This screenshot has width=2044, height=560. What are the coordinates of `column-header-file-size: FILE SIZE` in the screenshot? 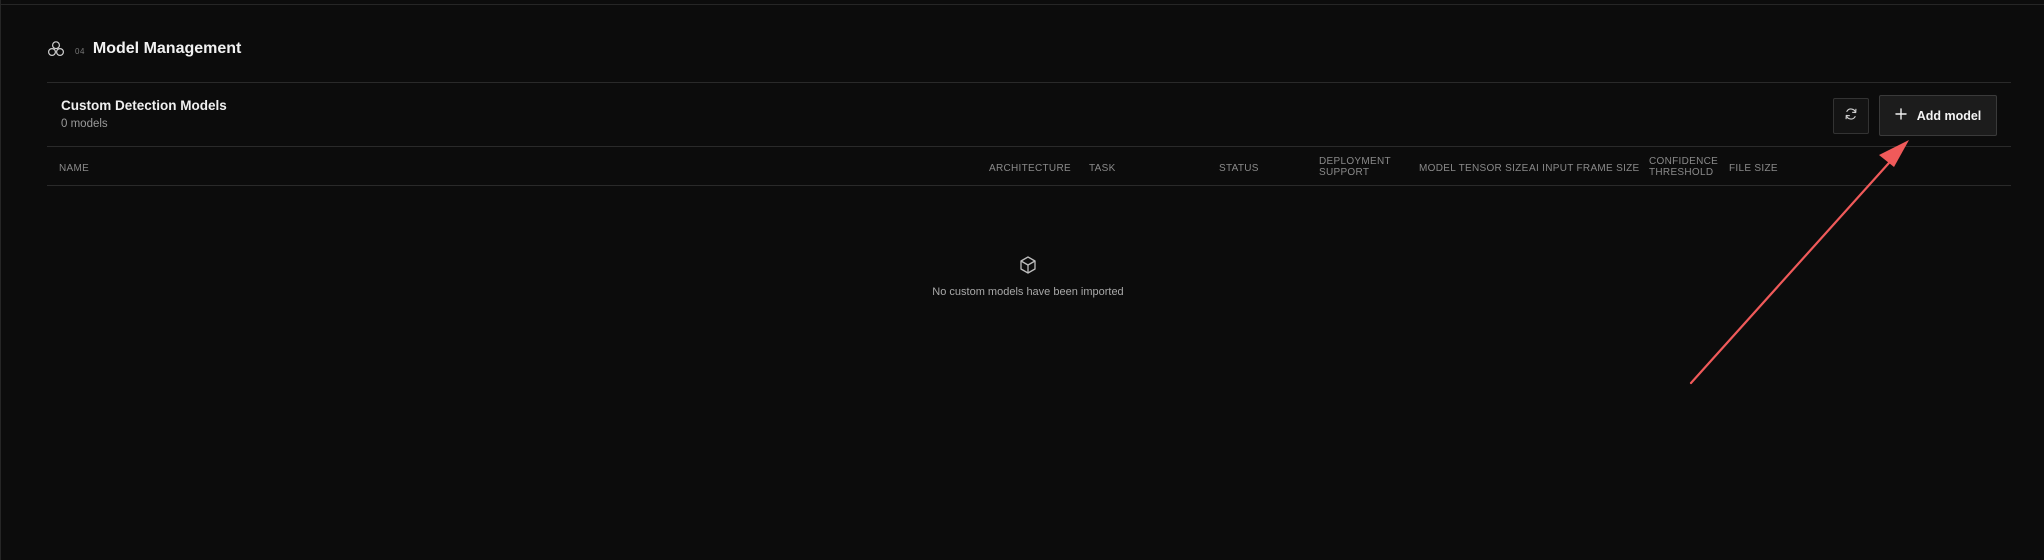 It's located at (1753, 168).